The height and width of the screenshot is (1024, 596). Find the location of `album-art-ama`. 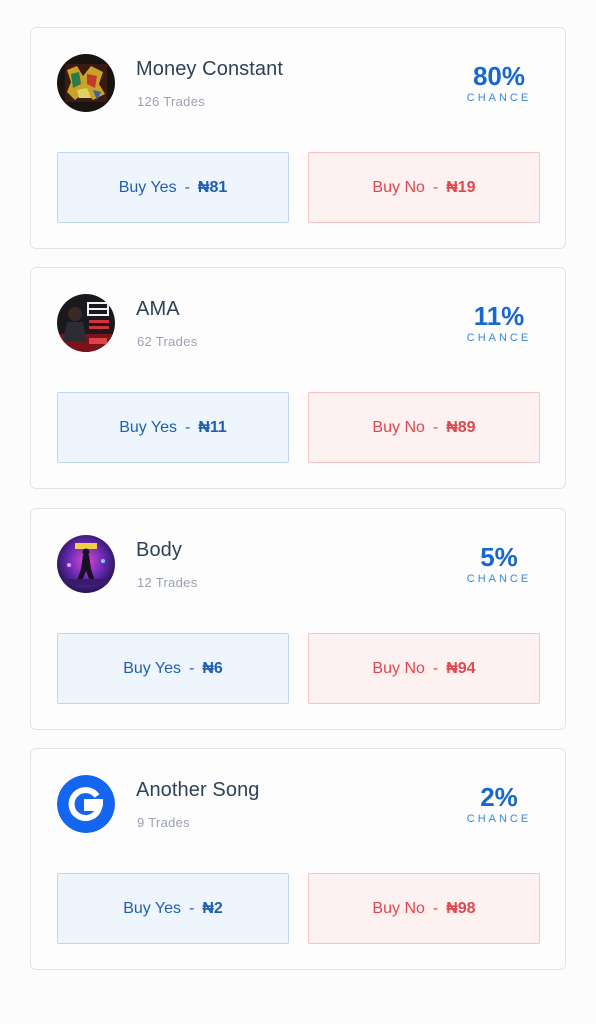

album-art-ama is located at coordinates (86, 323).